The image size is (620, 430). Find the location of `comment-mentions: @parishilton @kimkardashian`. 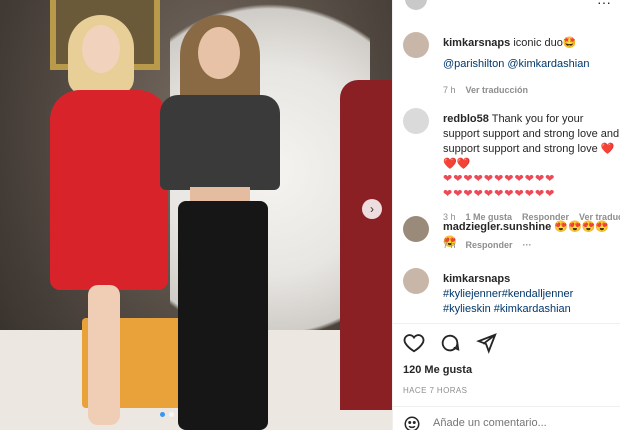

comment-mentions: @parishilton @kimkardashian is located at coordinates (531, 64).